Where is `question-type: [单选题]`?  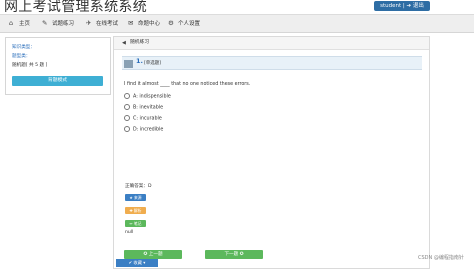 question-type: [单选题] is located at coordinates (153, 63).